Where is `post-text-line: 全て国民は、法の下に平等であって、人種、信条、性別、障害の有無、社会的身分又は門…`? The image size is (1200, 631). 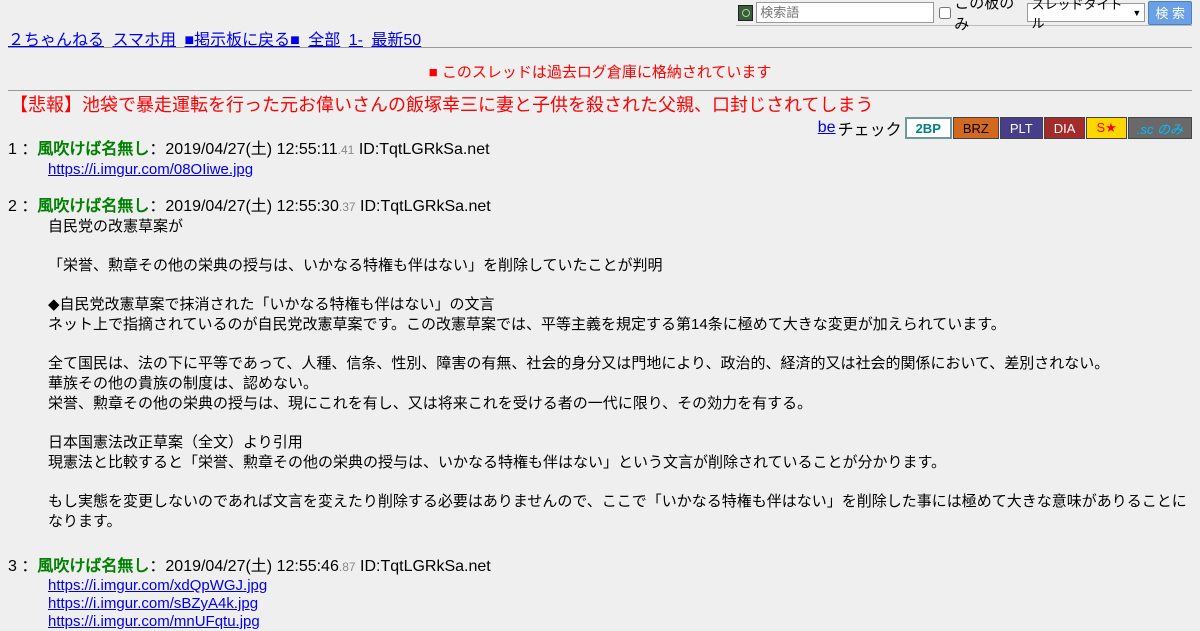
post-text-line: 全て国民は、法の下に平等であって、人種、信条、性別、障害の有無、社会的身分又は門… is located at coordinates (579, 363).